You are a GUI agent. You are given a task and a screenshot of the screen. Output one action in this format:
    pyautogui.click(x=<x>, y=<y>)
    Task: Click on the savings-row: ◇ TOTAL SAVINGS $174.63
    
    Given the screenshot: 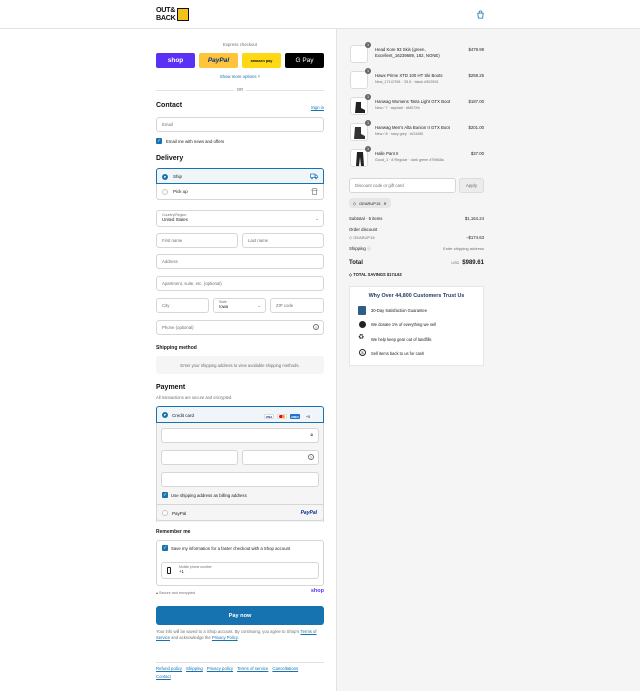 What is the action you would take?
    pyautogui.click(x=416, y=274)
    